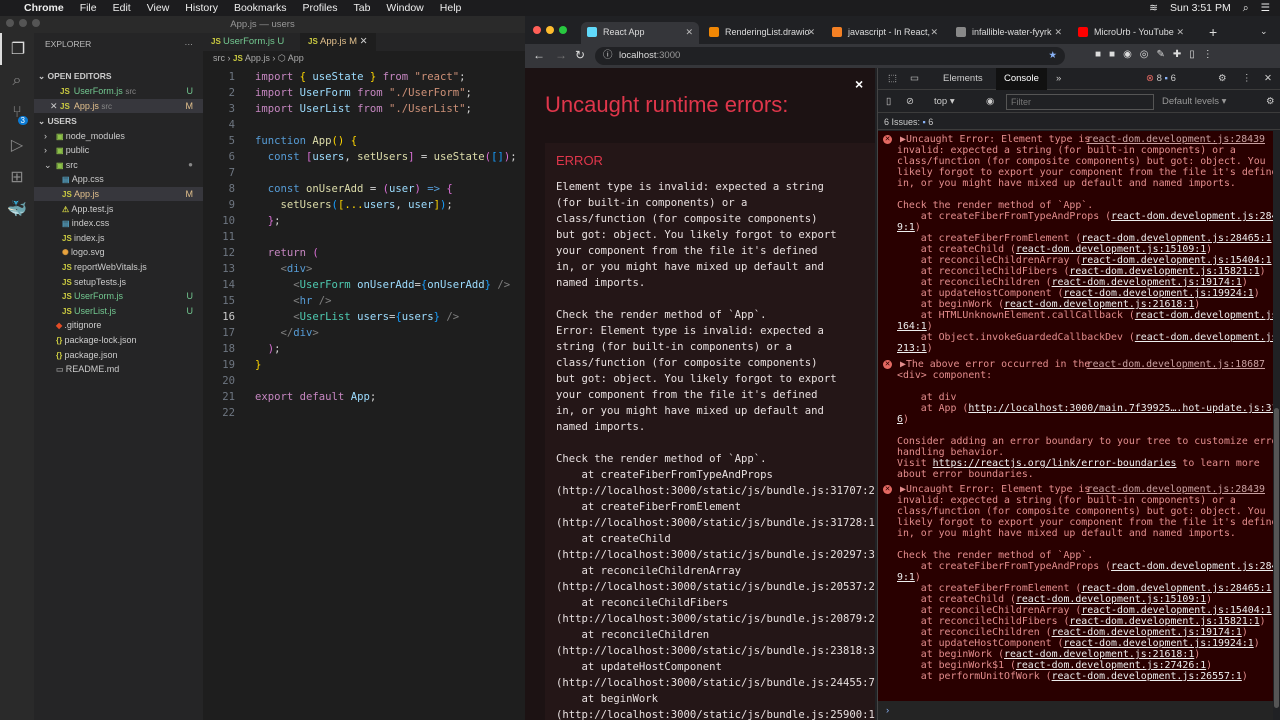 The image size is (1280, 720). I want to click on close-overlay-button: ×, so click(859, 84).